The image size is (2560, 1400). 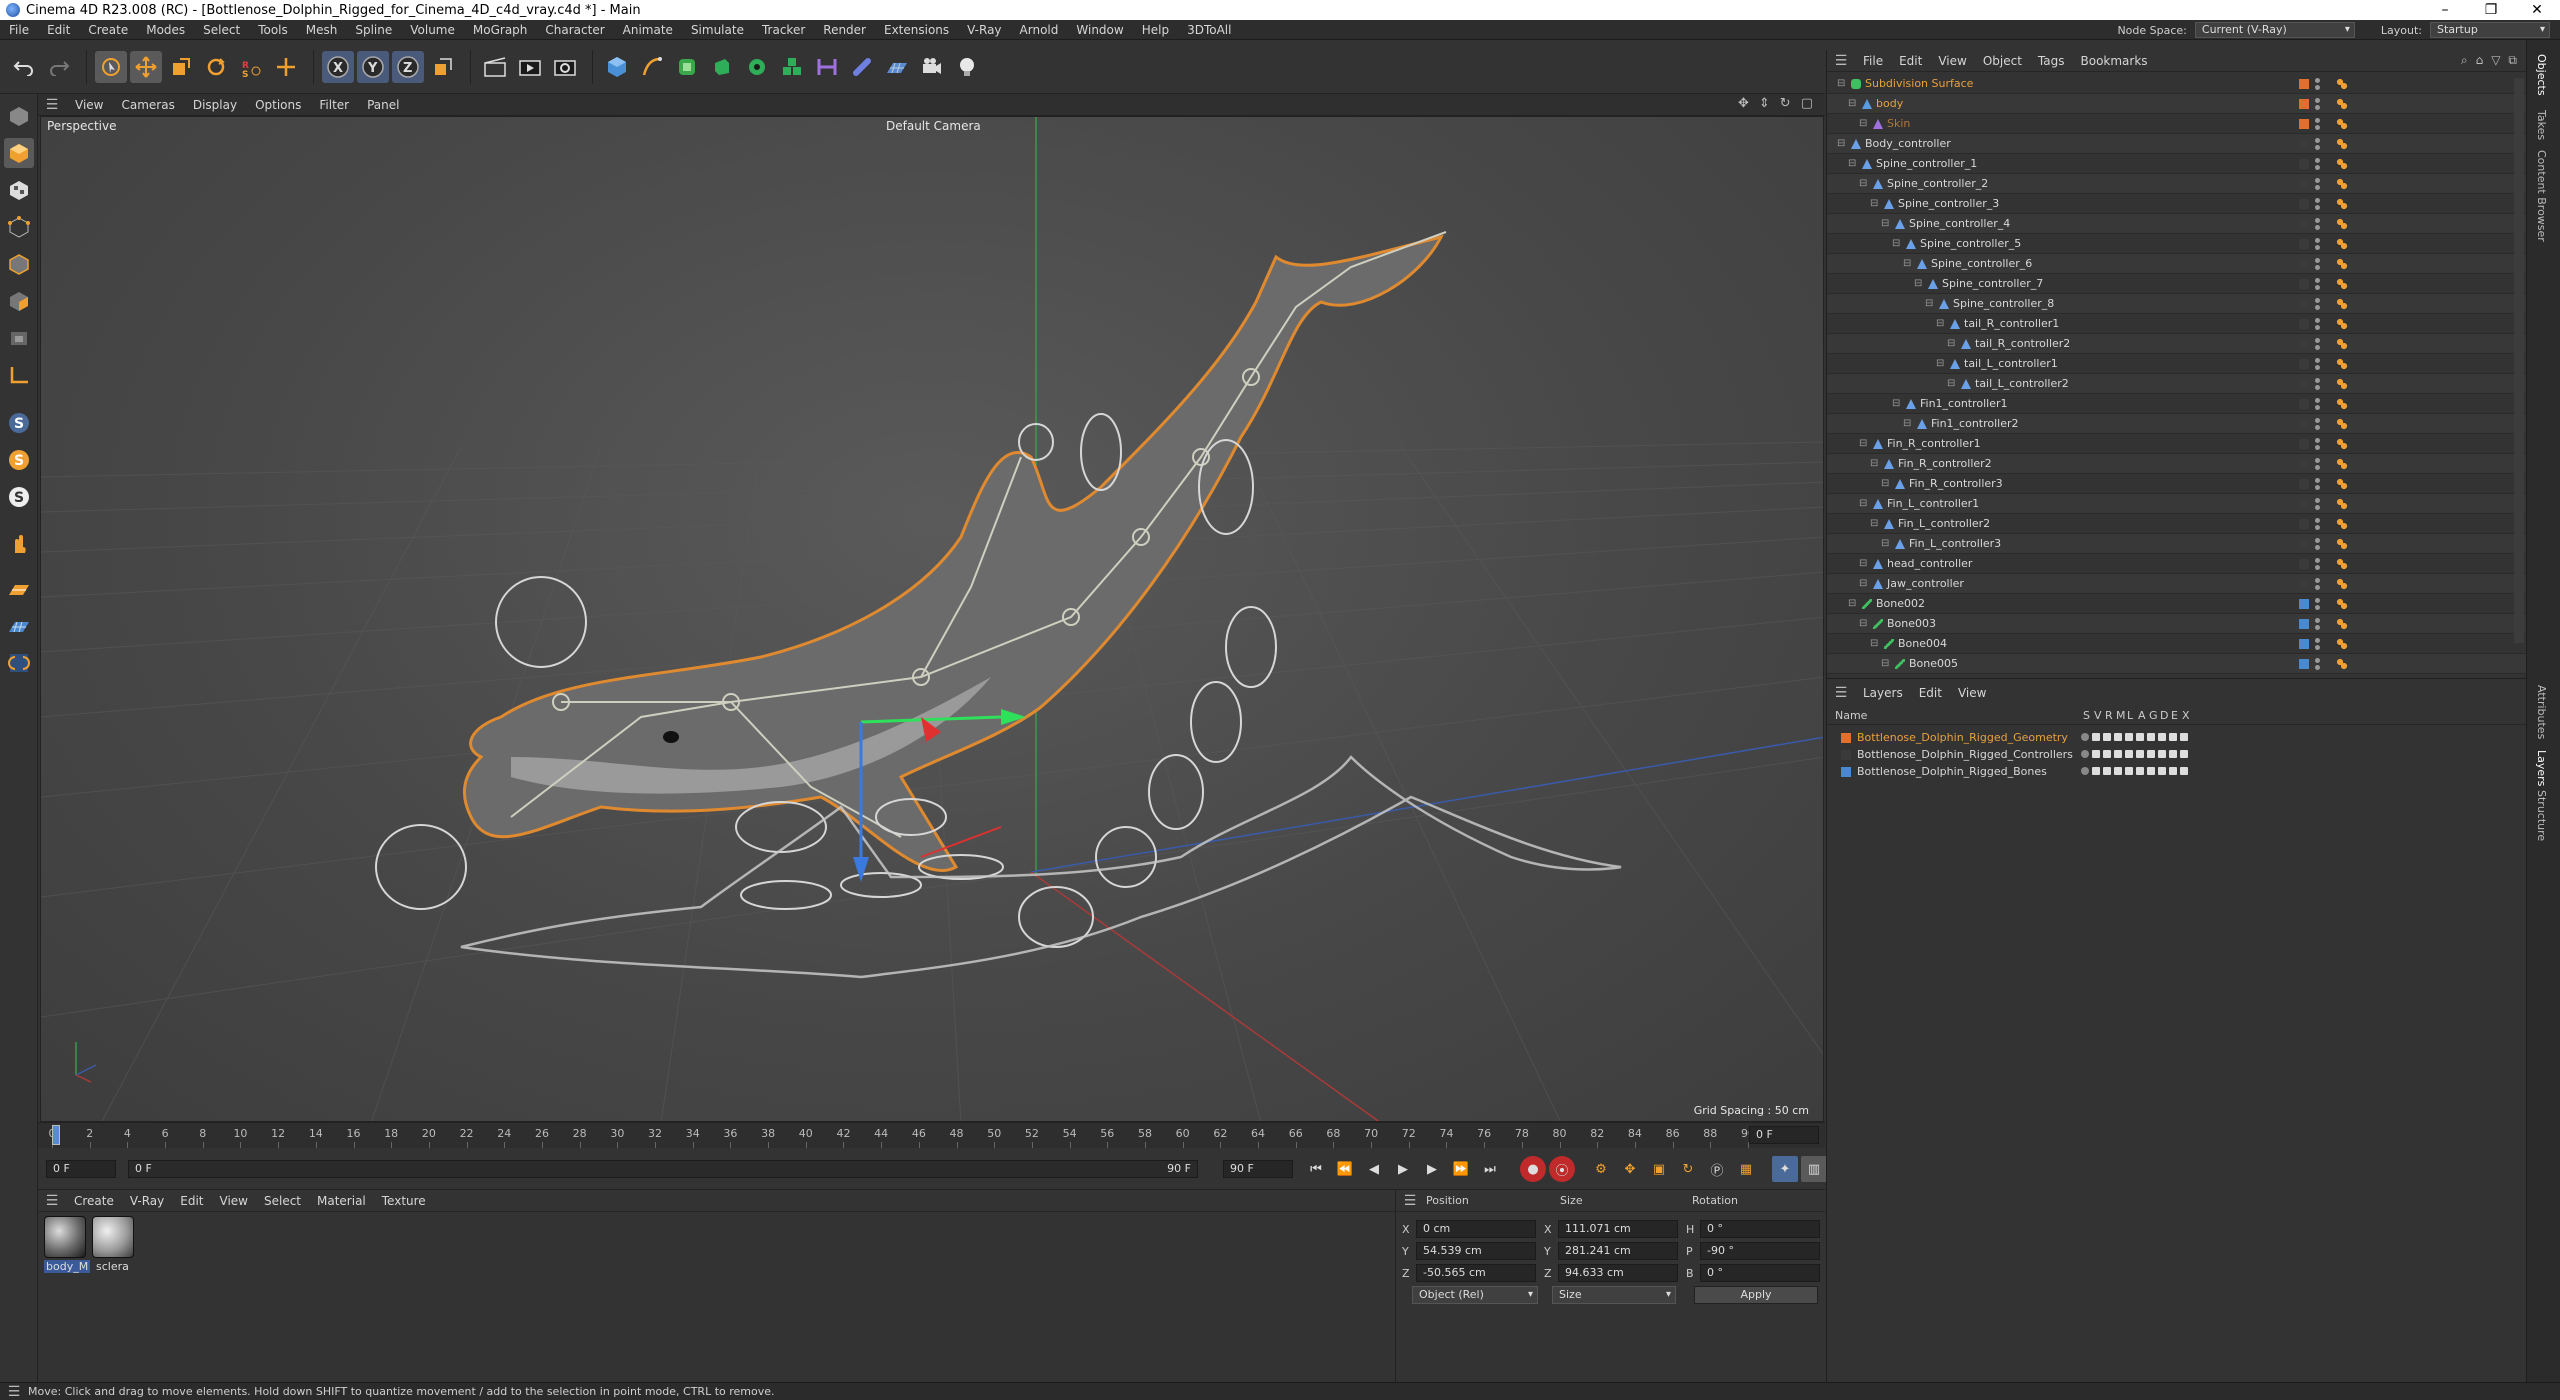 I want to click on viewport-menu-cameras: Cameras, so click(x=147, y=105).